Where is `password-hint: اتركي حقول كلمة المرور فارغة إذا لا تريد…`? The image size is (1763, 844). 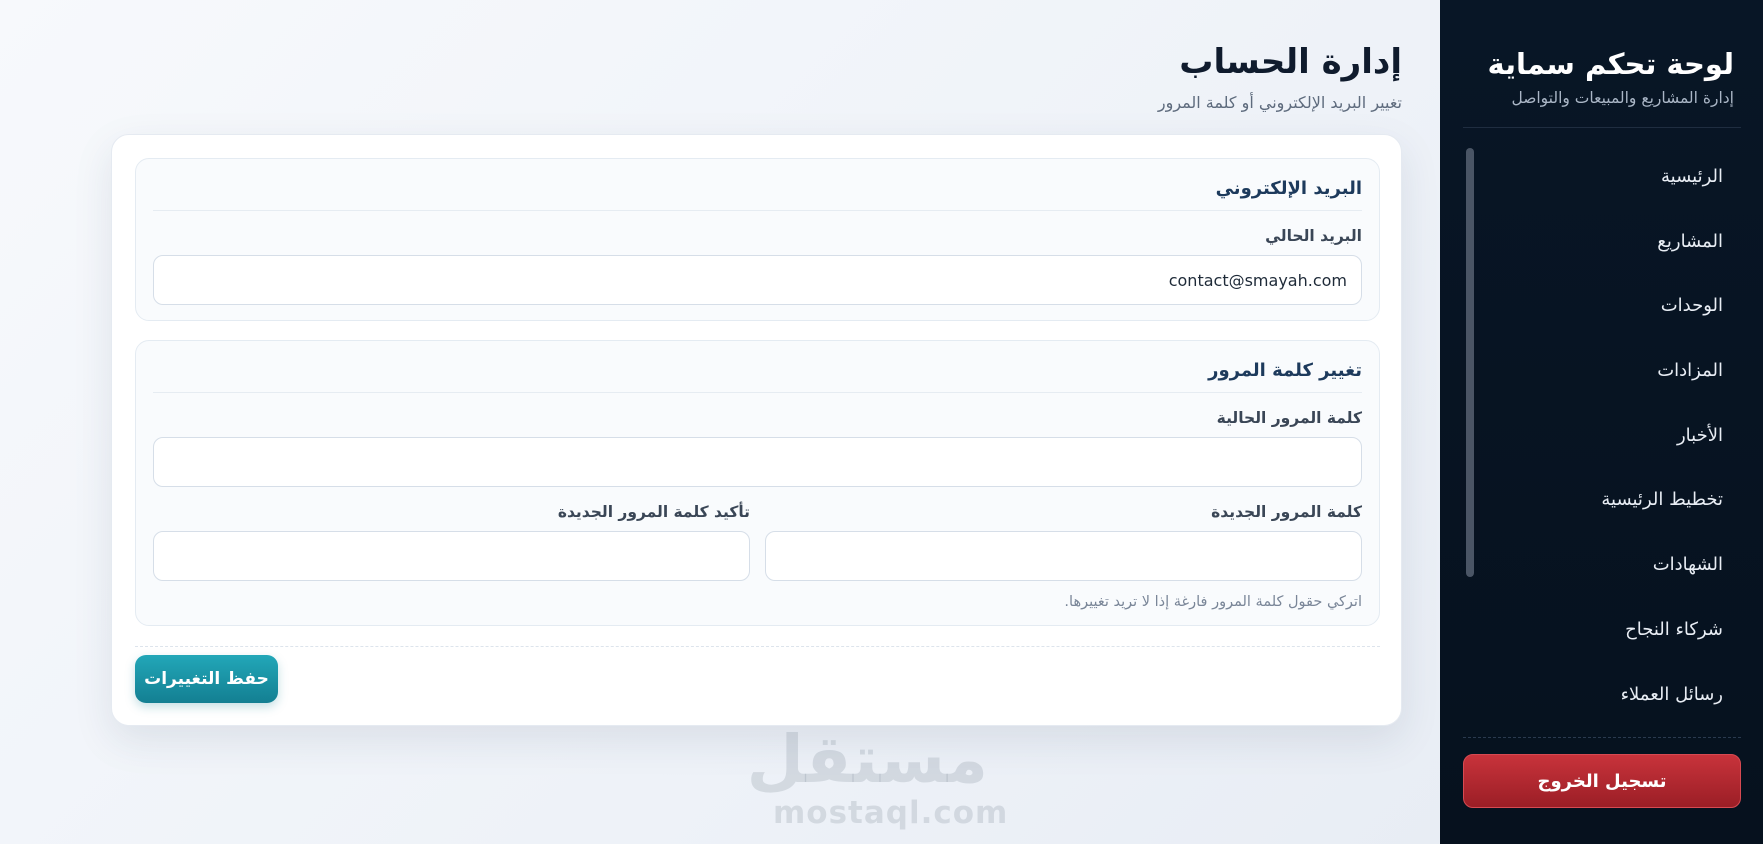 password-hint: اتركي حقول كلمة المرور فارغة إذا لا تريد… is located at coordinates (1213, 602).